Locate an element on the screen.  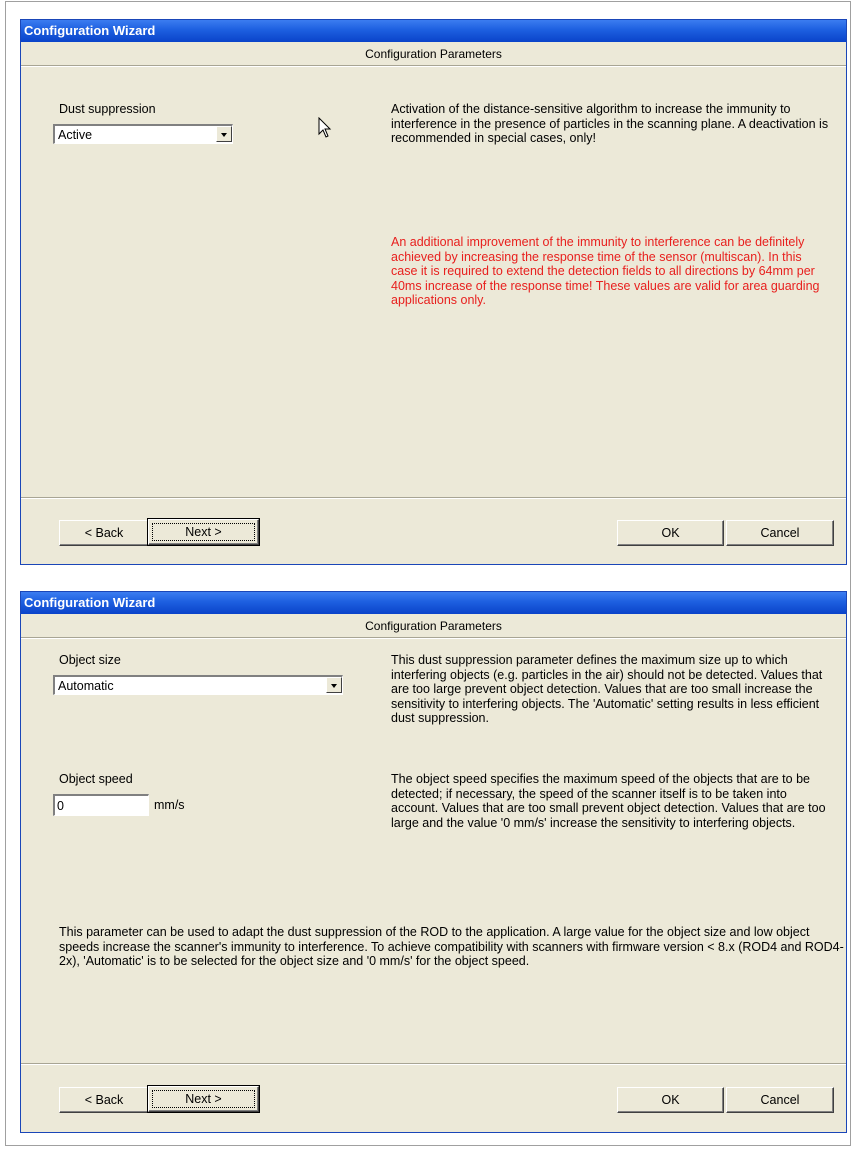
object-size-dropdown: Automatic is located at coordinates (198, 685).